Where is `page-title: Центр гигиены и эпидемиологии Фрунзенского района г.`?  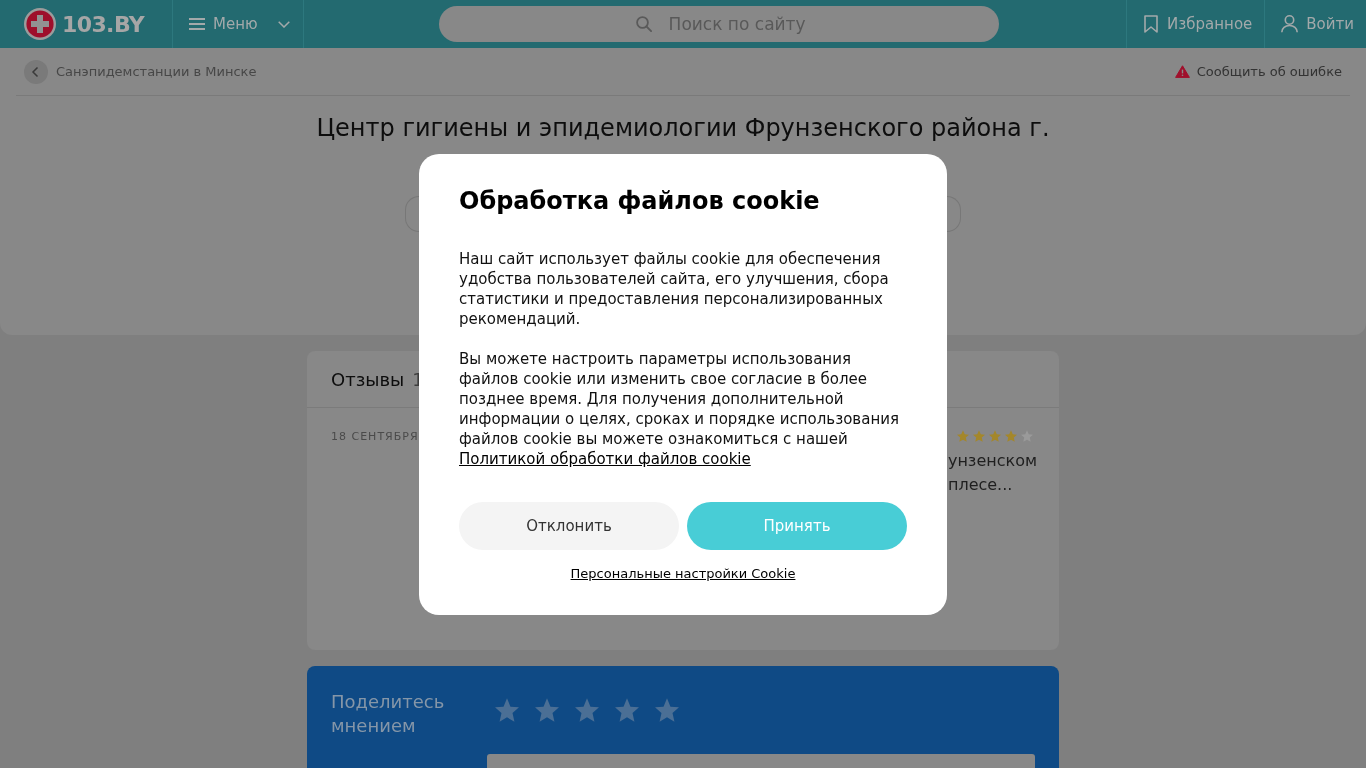
page-title: Центр гигиены и эпидемиологии Фрунзенского района г. is located at coordinates (683, 128).